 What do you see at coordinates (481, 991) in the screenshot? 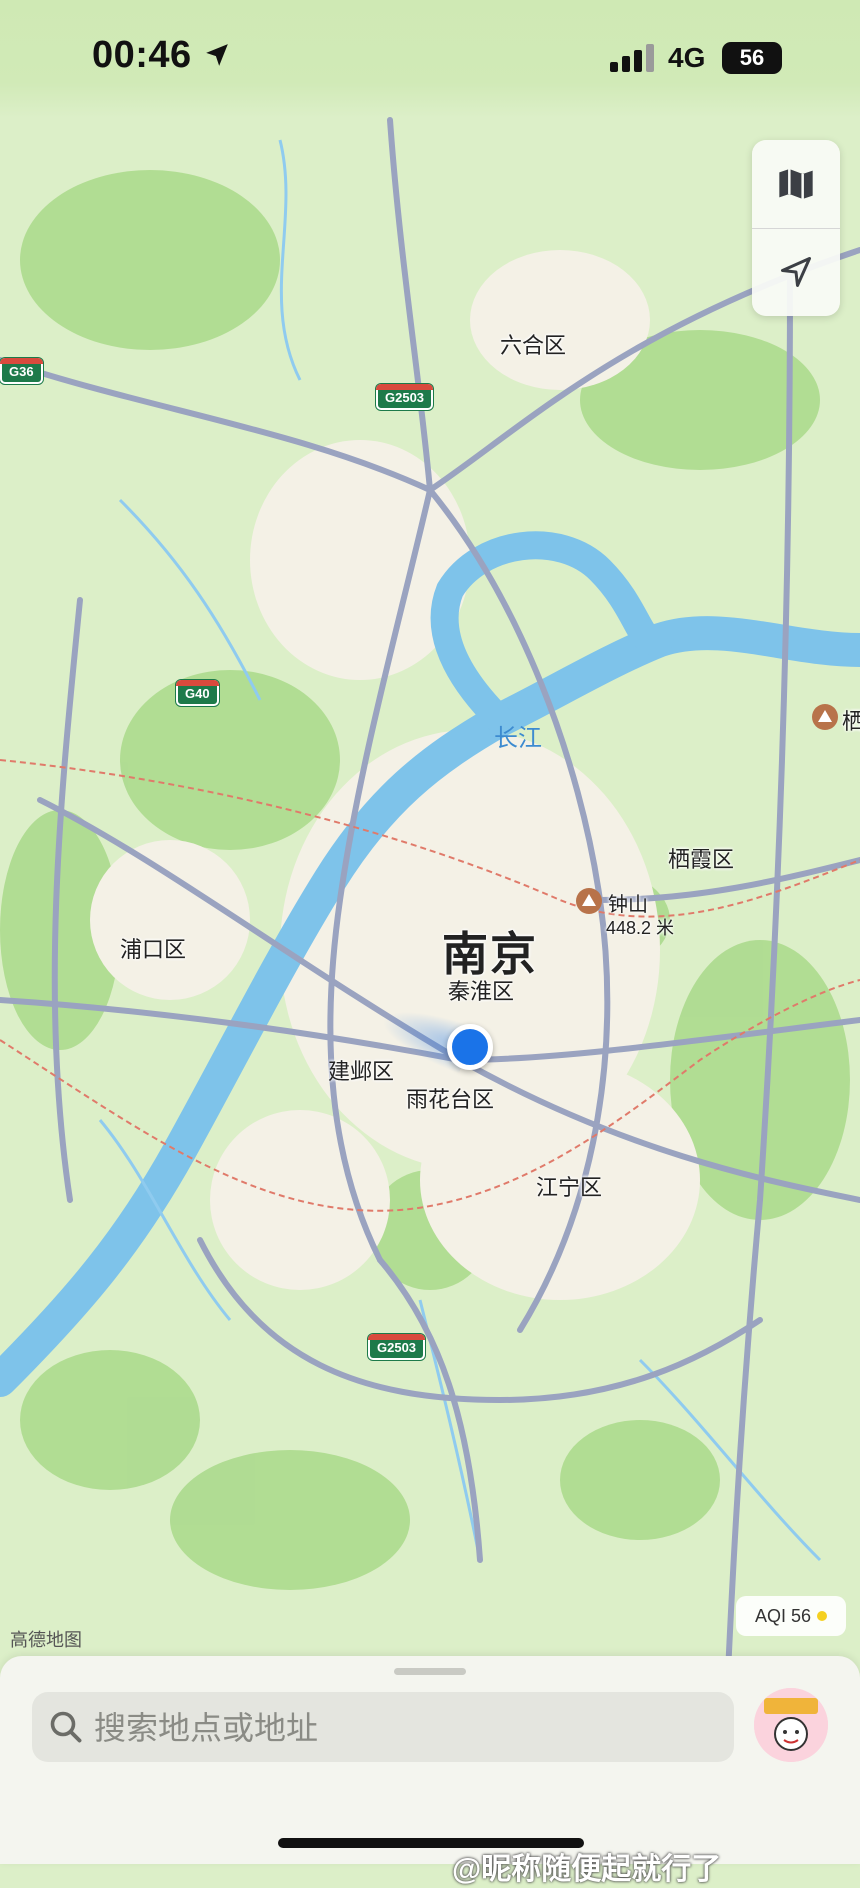
I see `district-label-qinhuai: 秦淮区` at bounding box center [481, 991].